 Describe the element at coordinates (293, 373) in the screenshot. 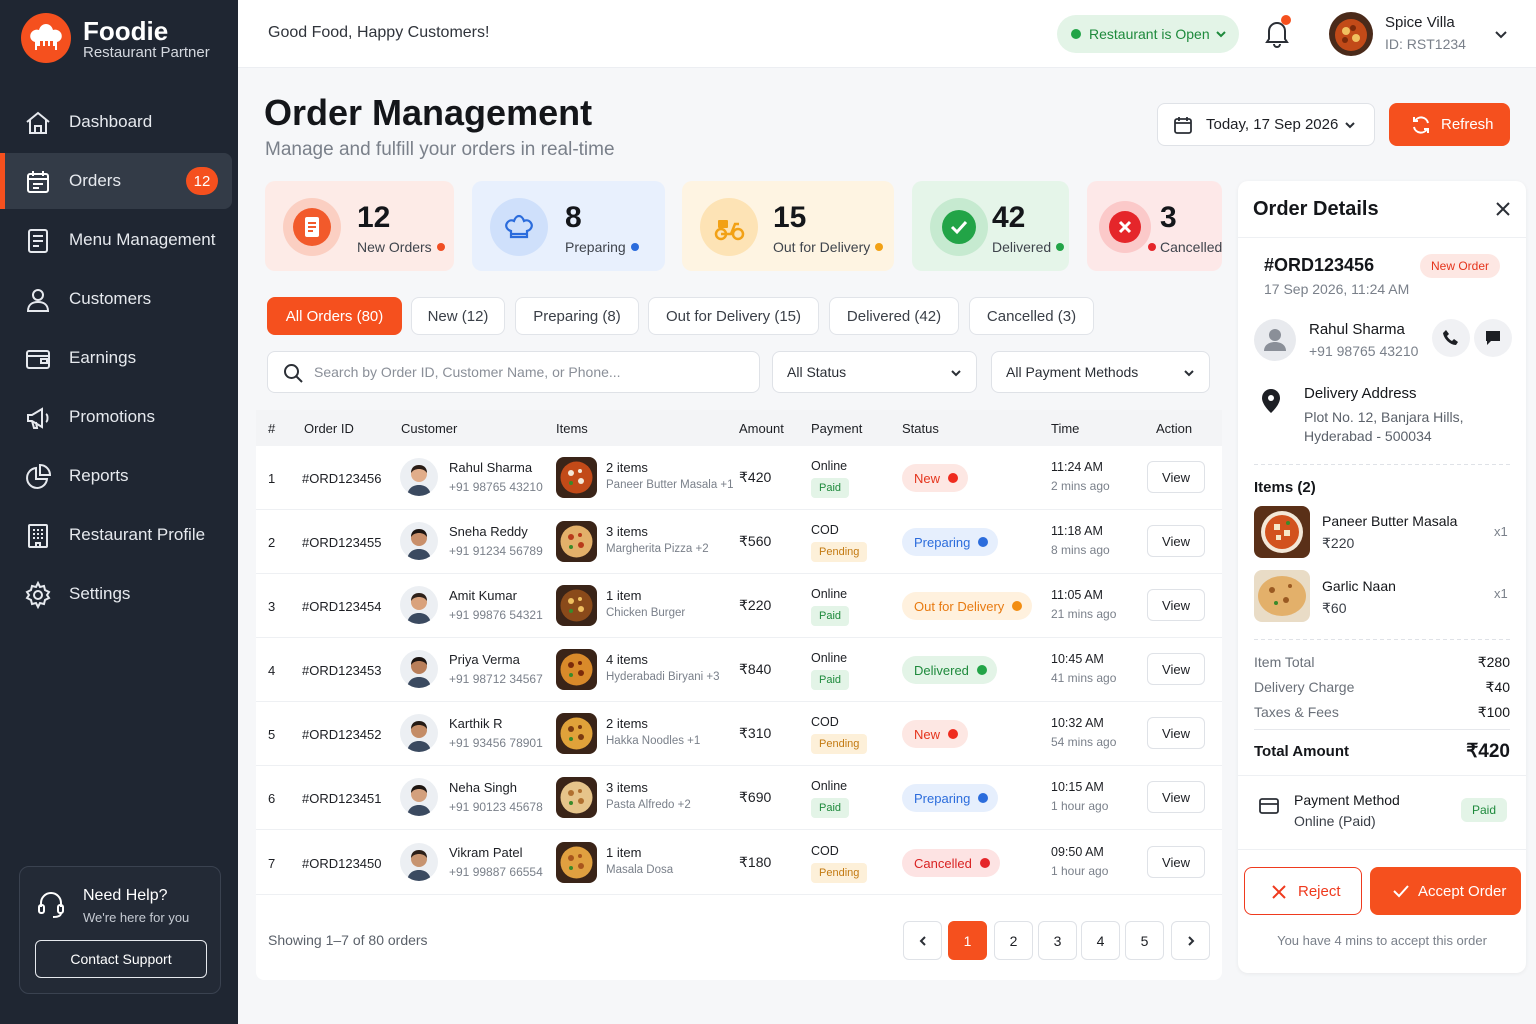

I see `search-icon` at that location.